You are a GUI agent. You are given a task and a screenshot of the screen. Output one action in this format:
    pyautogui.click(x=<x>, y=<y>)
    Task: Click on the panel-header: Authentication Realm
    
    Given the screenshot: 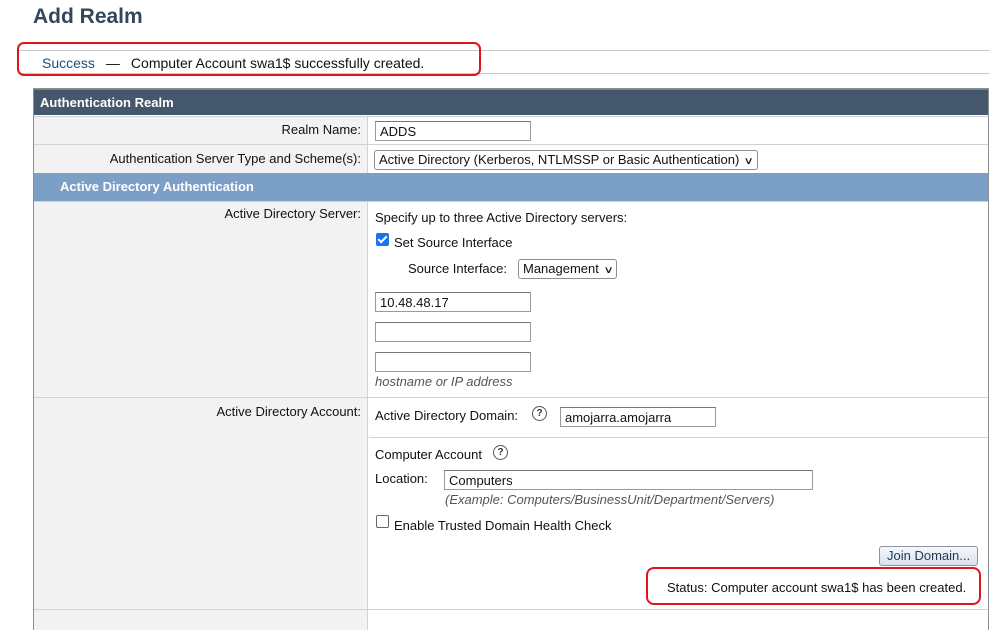 What is the action you would take?
    pyautogui.click(x=511, y=102)
    